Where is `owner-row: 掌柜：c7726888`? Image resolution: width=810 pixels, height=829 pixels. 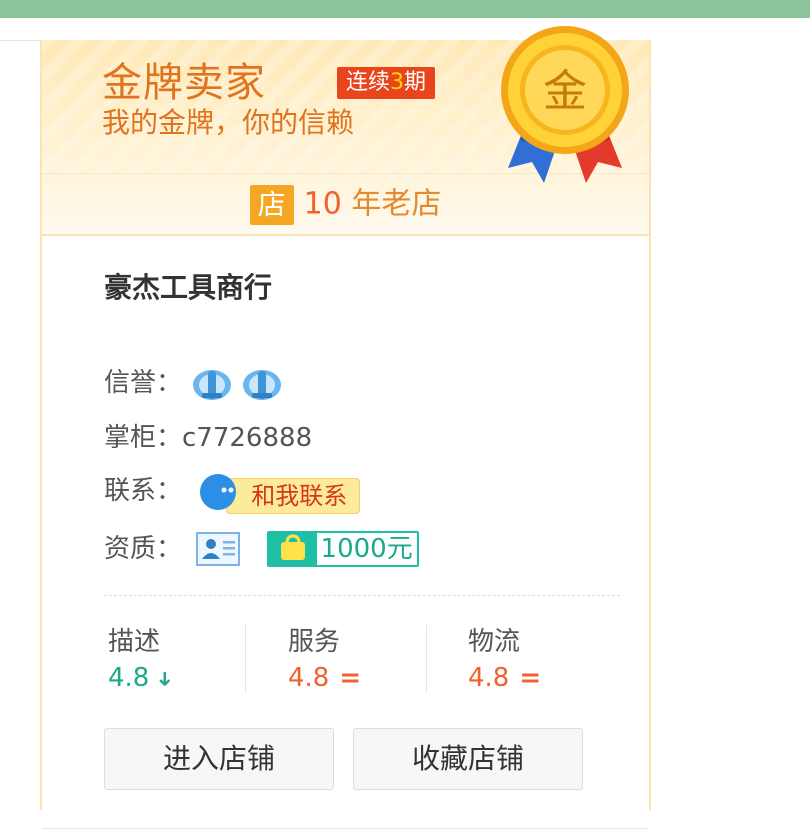 owner-row: 掌柜：c7726888 is located at coordinates (208, 437).